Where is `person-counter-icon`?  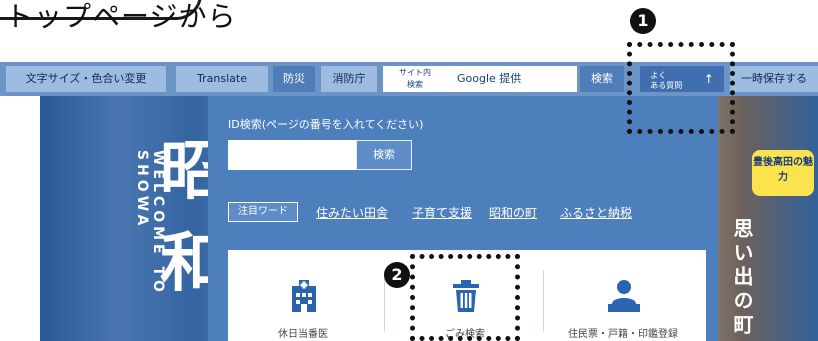
person-counter-icon is located at coordinates (624, 296).